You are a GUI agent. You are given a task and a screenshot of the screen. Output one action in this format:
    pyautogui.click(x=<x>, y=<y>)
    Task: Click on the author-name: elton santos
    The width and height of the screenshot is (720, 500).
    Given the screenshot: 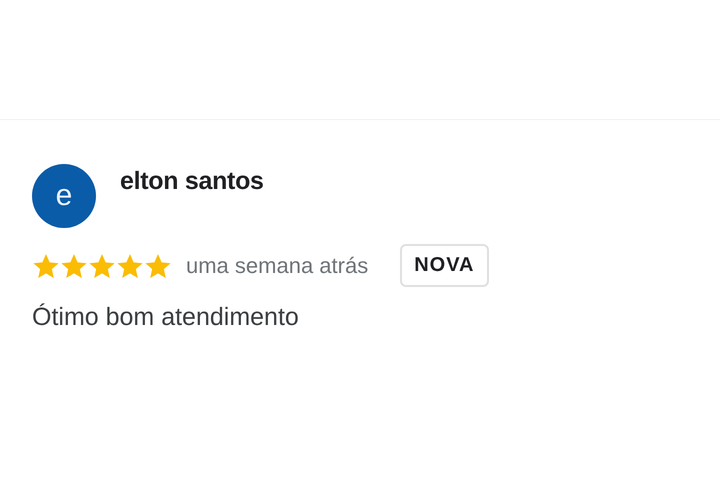 What is the action you would take?
    pyautogui.click(x=192, y=181)
    